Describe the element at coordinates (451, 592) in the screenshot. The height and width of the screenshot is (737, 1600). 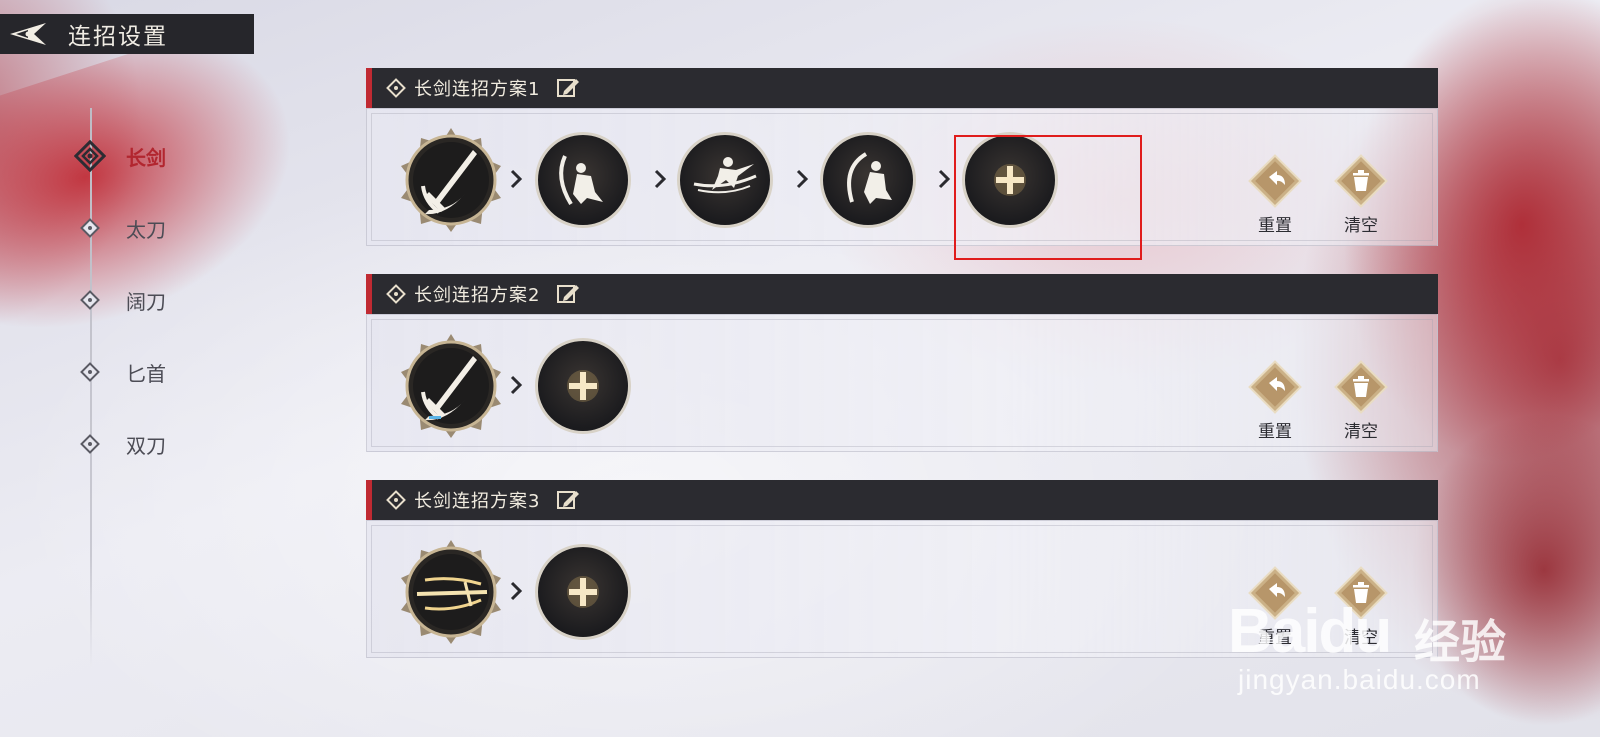
I see `golden-sword-weapon-icon` at that location.